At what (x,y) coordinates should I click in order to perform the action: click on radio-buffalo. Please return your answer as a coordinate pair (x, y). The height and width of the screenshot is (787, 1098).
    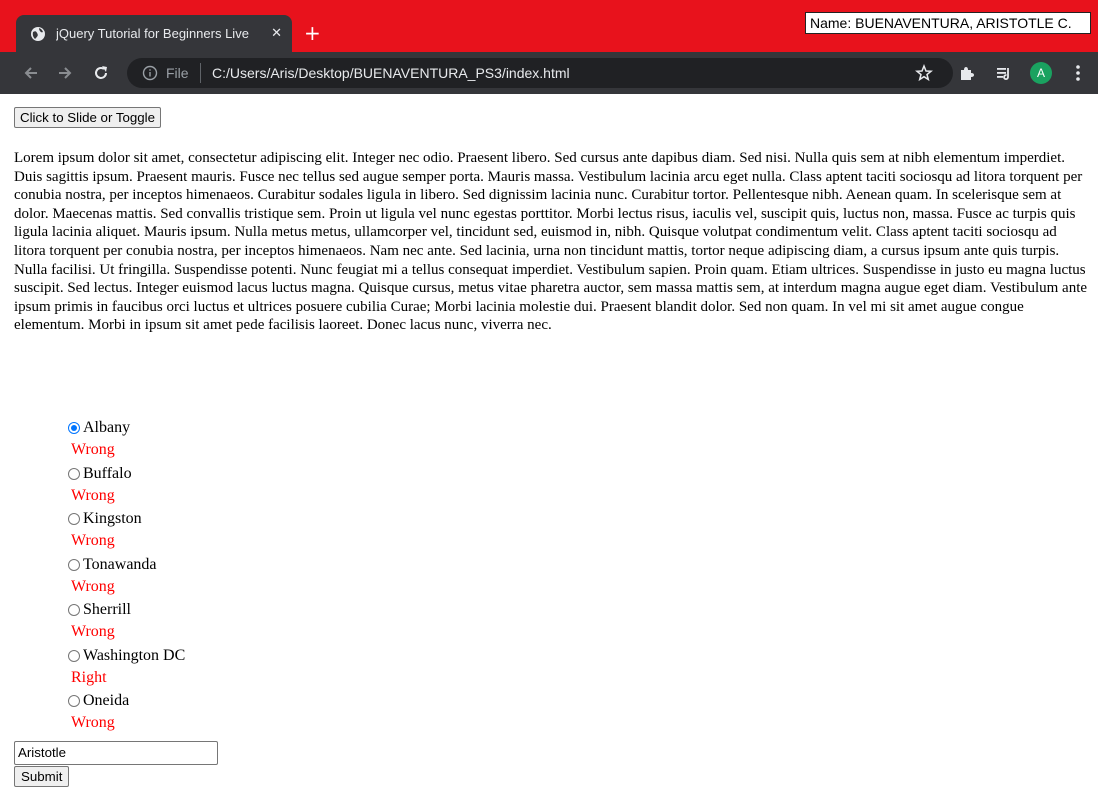
    Looking at the image, I should click on (74, 473).